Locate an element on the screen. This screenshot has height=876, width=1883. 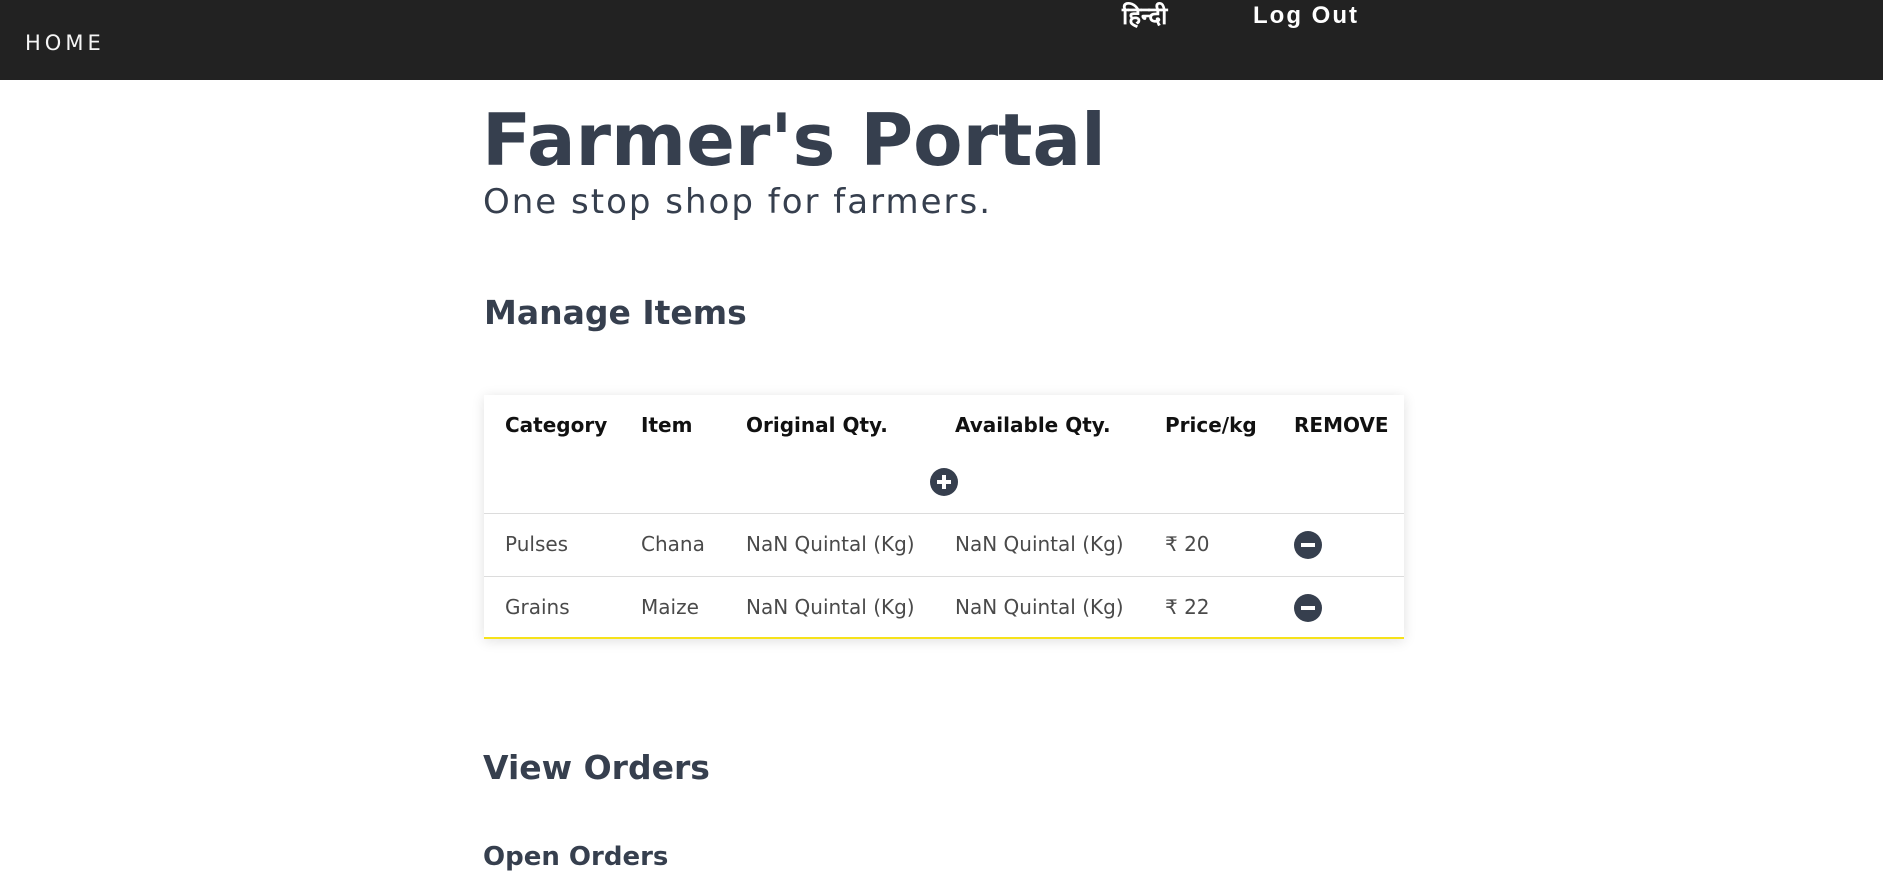
view-orders-heading: View Orders is located at coordinates (596, 767).